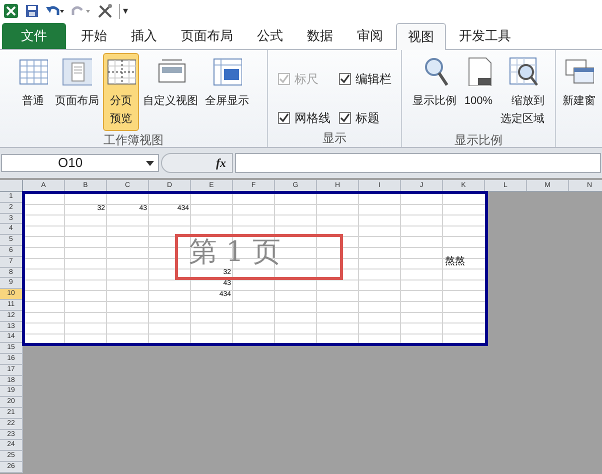  Describe the element at coordinates (270, 36) in the screenshot. I see `ribbon-tab: 公式` at that location.